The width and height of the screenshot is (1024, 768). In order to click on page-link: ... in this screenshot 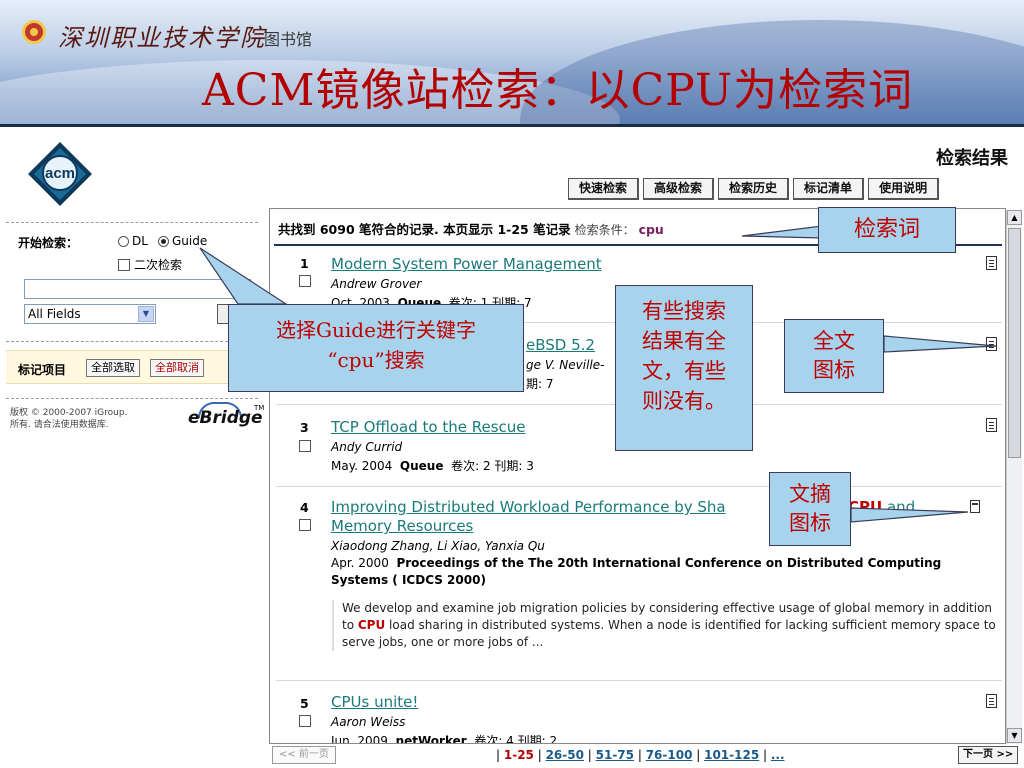, I will do `click(778, 755)`.